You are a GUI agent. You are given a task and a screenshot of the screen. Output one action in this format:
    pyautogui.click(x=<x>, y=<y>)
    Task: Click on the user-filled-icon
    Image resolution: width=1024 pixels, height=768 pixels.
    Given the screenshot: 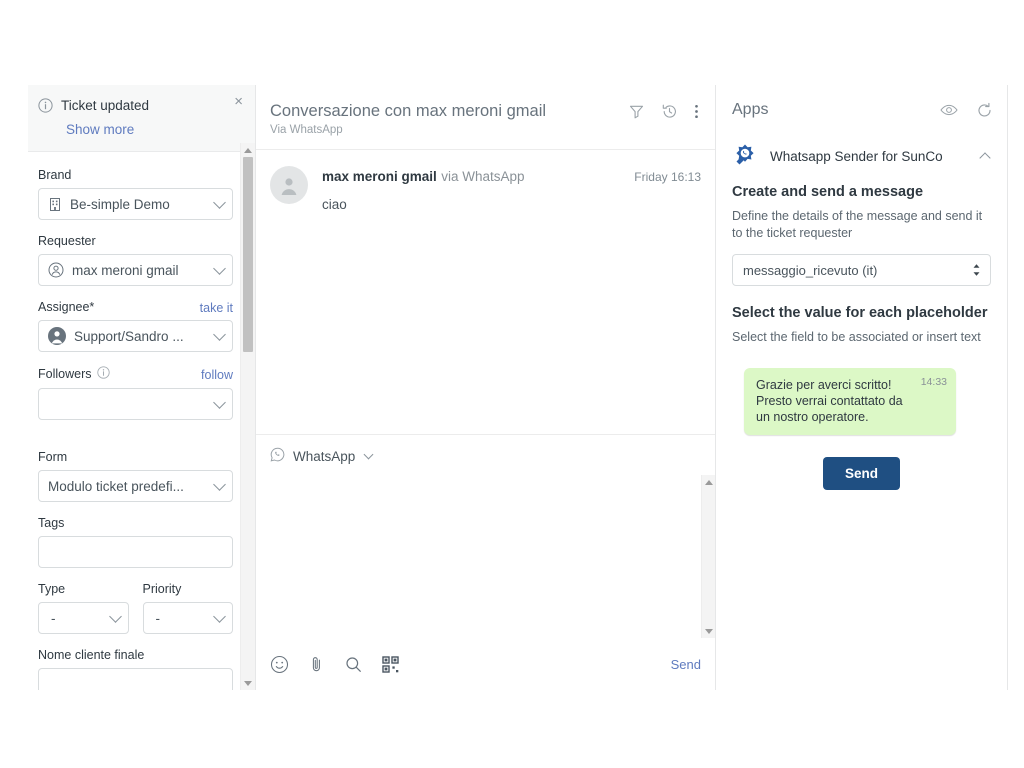 What is the action you would take?
    pyautogui.click(x=57, y=336)
    